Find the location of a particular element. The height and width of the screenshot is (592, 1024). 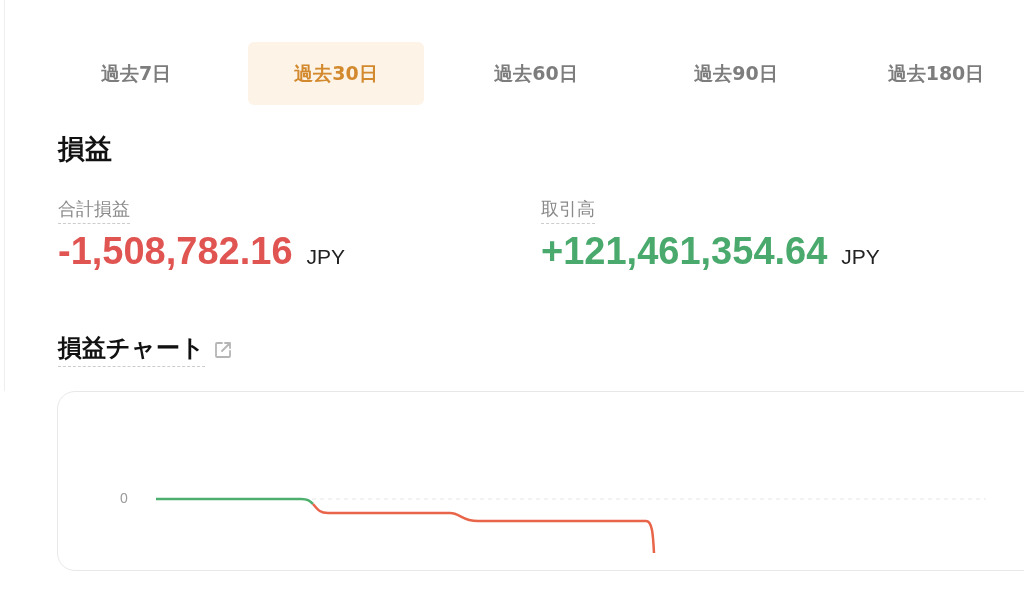

period-tab: 過去180日 is located at coordinates (936, 73).